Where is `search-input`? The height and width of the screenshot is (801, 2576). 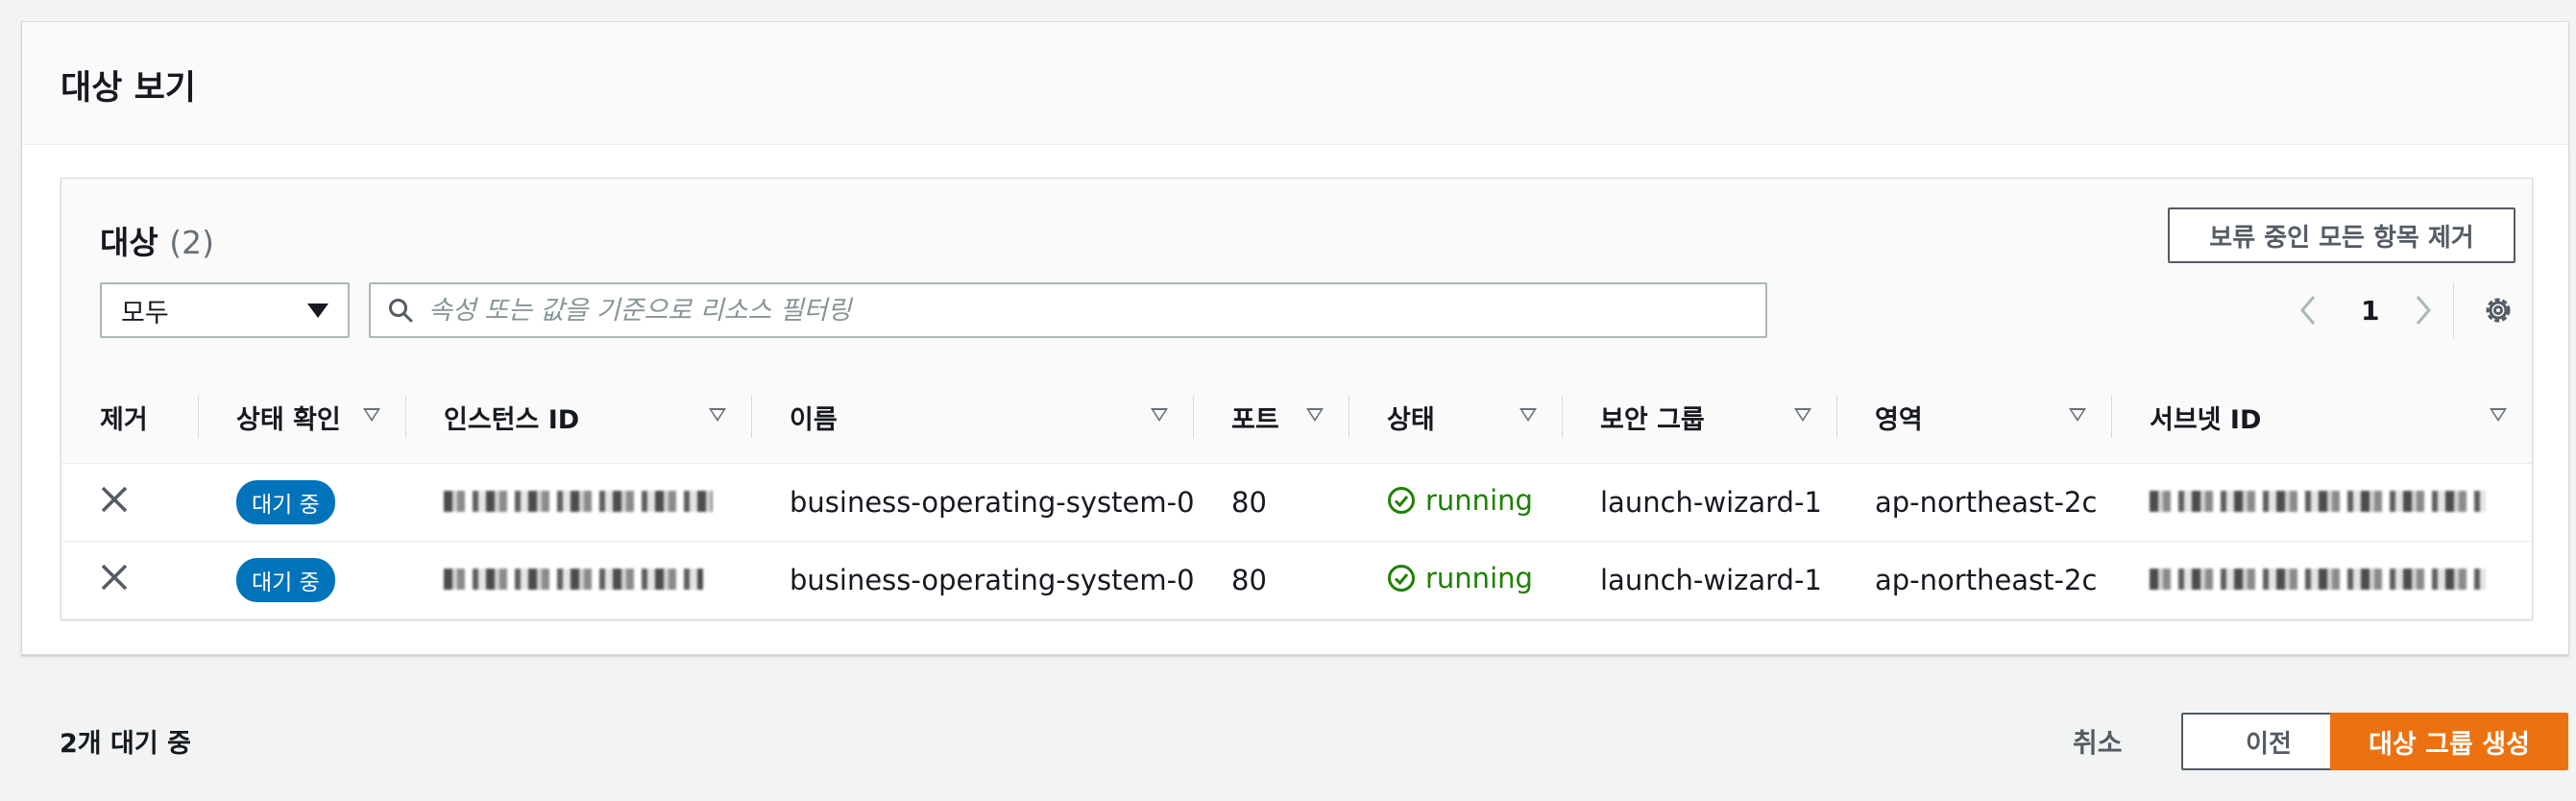 search-input is located at coordinates (1052, 311).